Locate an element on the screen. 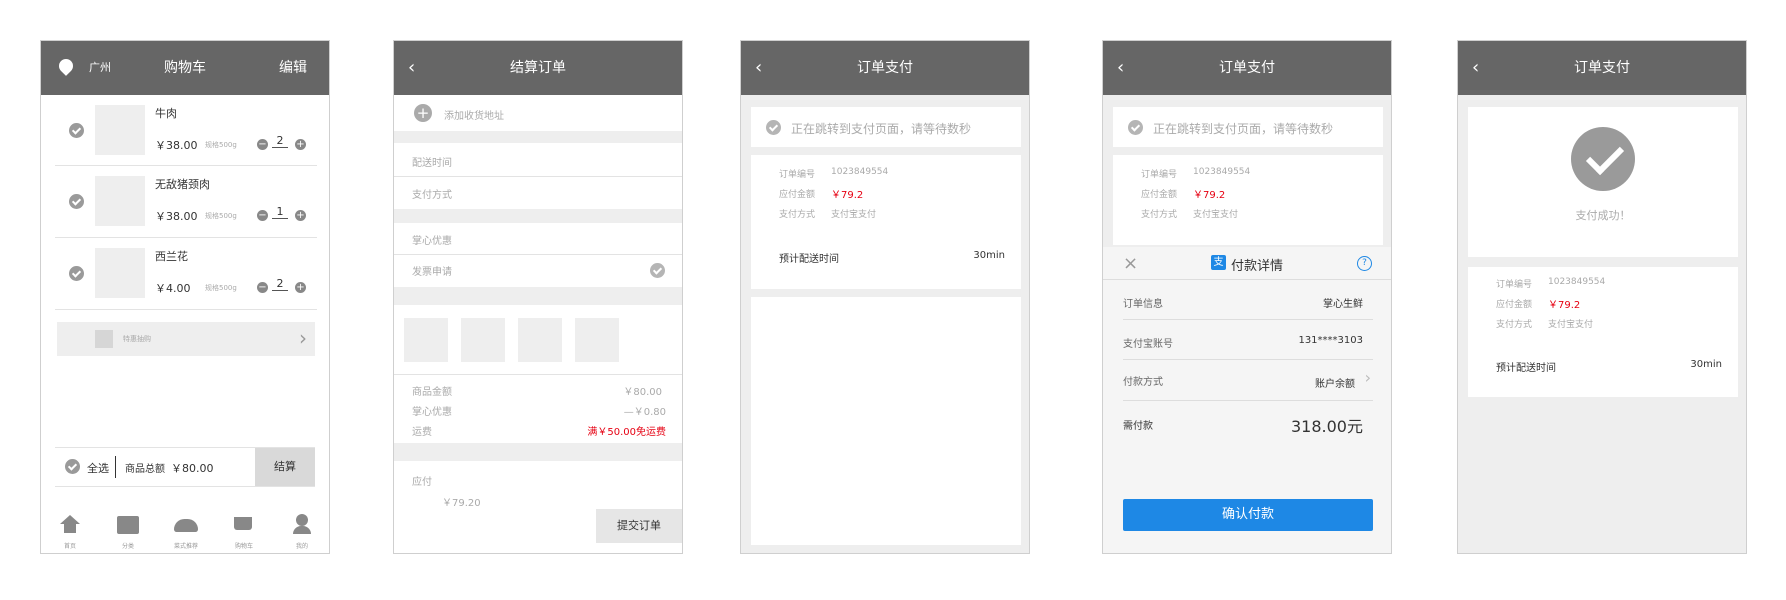  close-icon: × is located at coordinates (1130, 263).